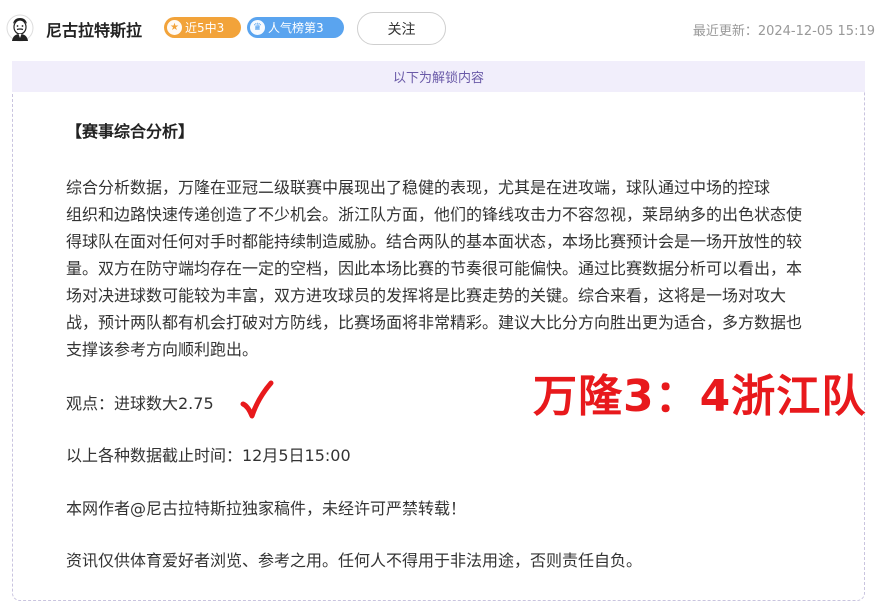 Image resolution: width=887 pixels, height=605 pixels. What do you see at coordinates (266, 508) in the screenshot?
I see `copyright-notice: 本网作者@尼古拉特斯拉独家稿件，未经许可严禁转载！` at bounding box center [266, 508].